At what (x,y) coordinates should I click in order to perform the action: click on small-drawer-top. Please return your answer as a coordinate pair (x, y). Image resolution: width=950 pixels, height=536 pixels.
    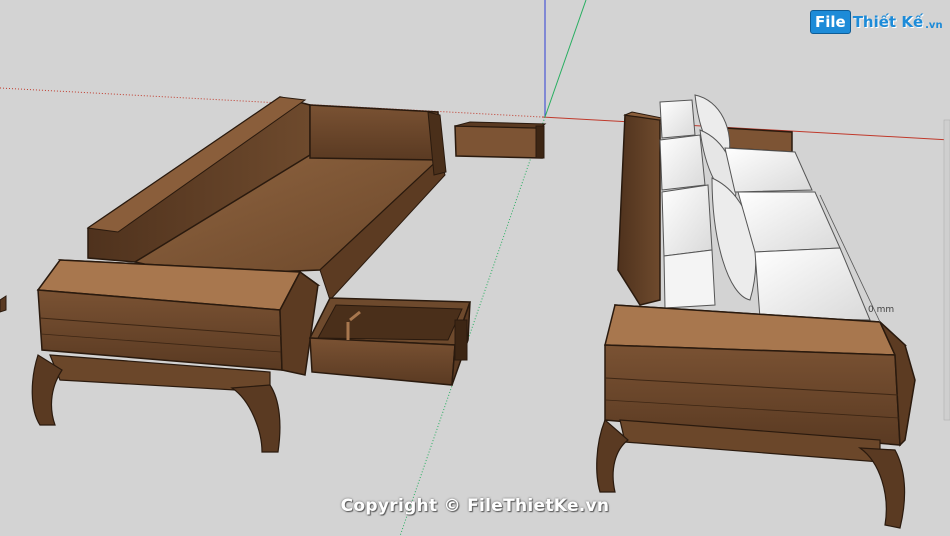
    Looking at the image, I should click on (500, 140).